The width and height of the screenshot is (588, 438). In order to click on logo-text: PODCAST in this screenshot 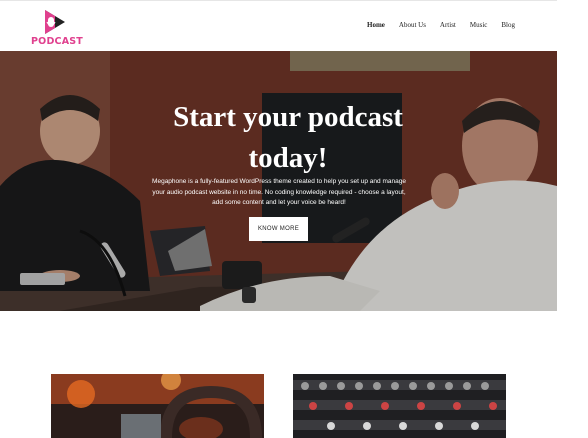, I will do `click(57, 41)`.